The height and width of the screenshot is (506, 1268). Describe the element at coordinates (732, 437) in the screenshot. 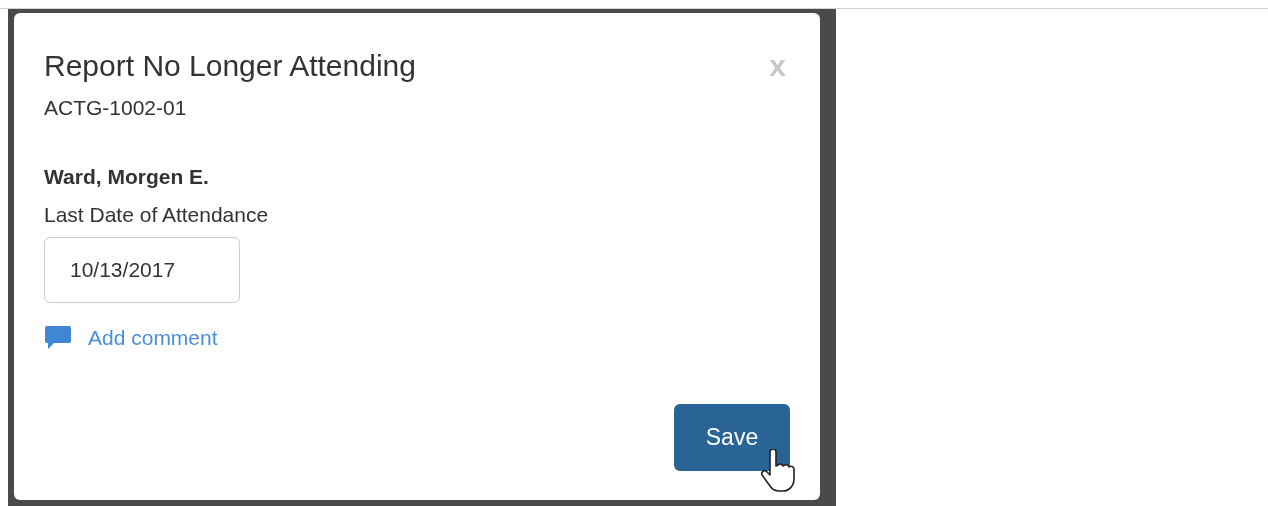

I see `save-button: Save` at that location.